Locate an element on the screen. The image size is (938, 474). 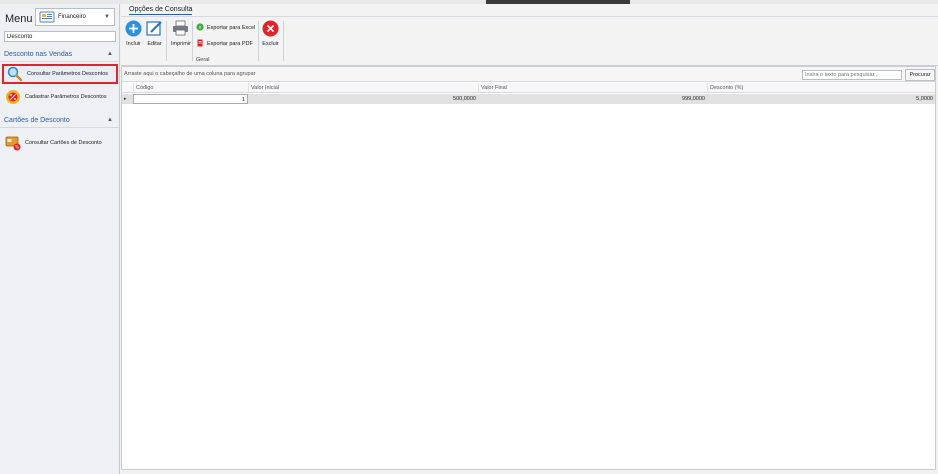
plus-circle-icon is located at coordinates (133, 29).